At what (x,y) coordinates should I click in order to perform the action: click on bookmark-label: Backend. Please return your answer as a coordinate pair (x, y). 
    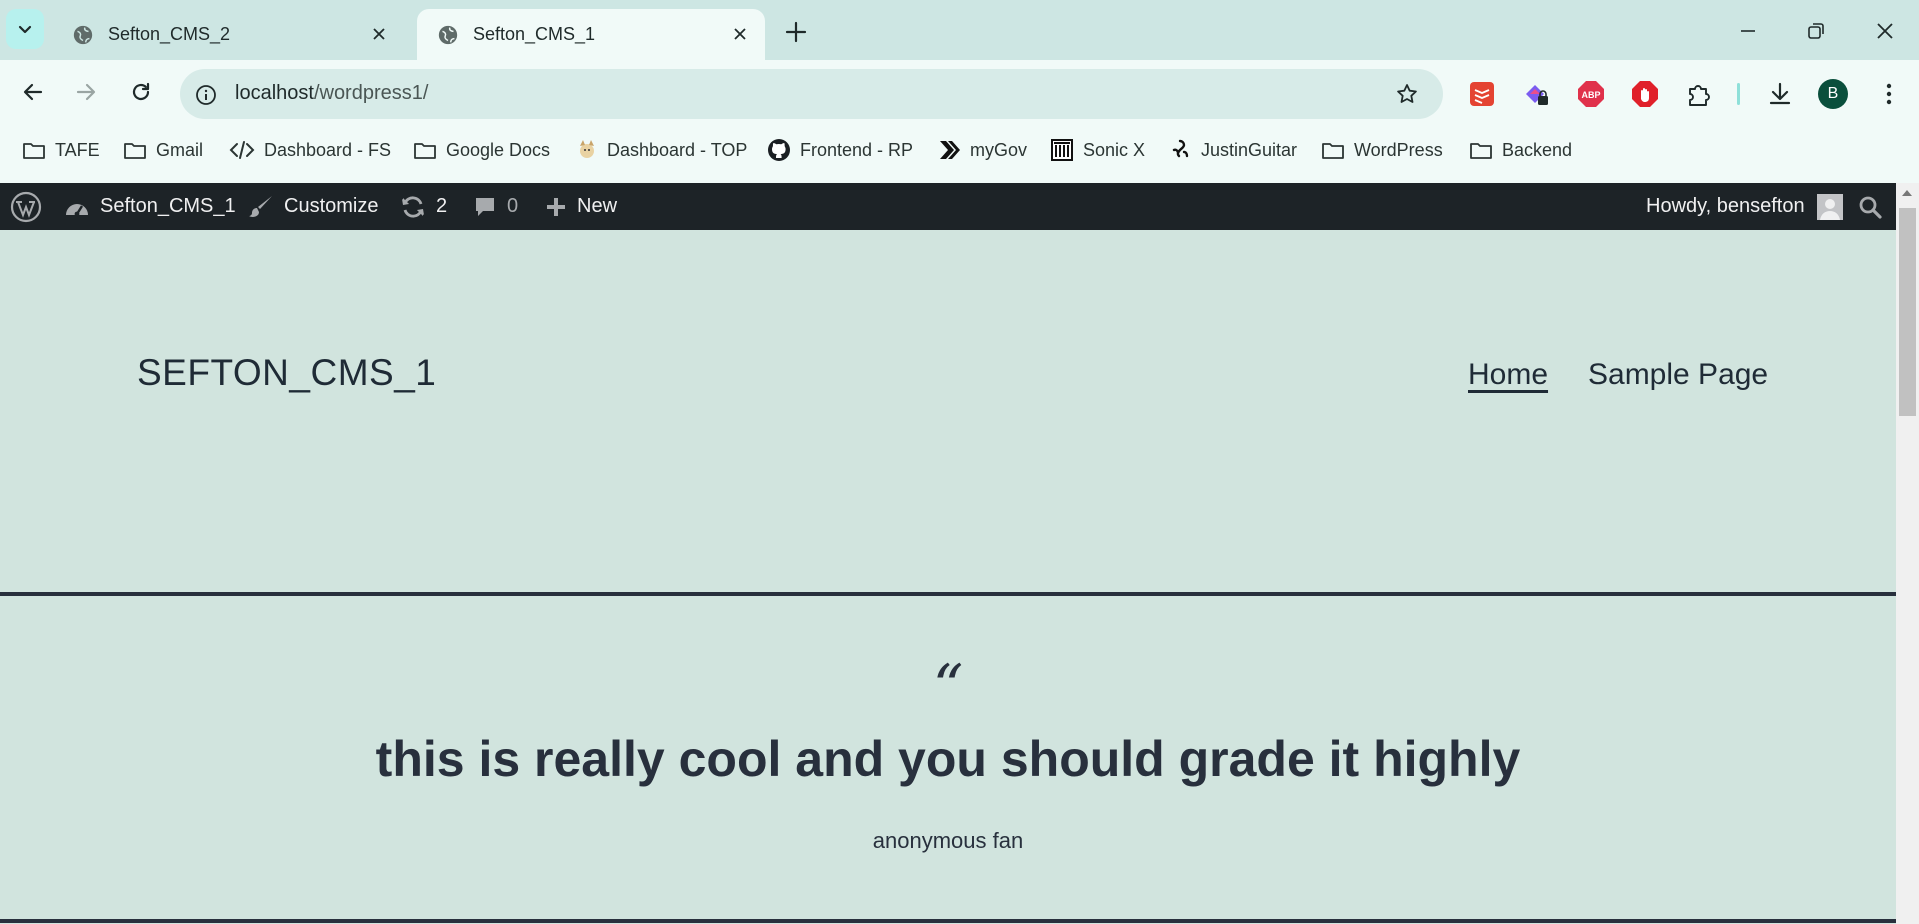
    Looking at the image, I should click on (1537, 149).